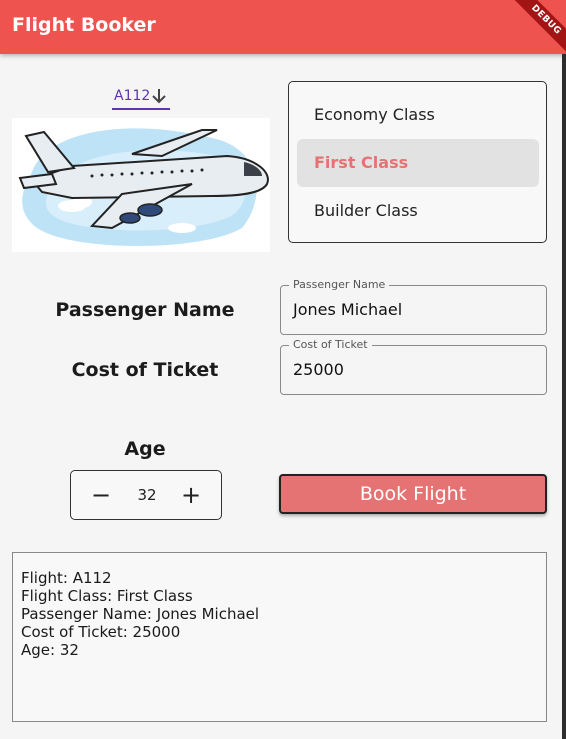  I want to click on debug-banner: DEBUG, so click(535, 27).